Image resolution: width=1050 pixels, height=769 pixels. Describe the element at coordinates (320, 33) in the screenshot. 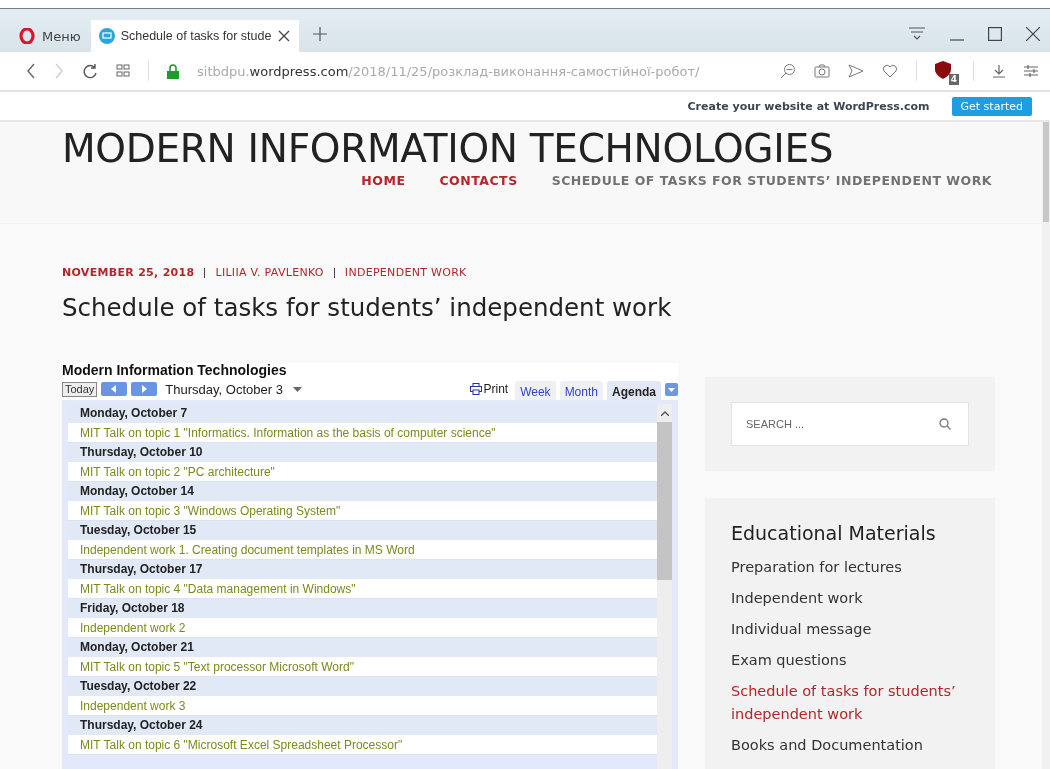

I see `new-tab-icon` at that location.